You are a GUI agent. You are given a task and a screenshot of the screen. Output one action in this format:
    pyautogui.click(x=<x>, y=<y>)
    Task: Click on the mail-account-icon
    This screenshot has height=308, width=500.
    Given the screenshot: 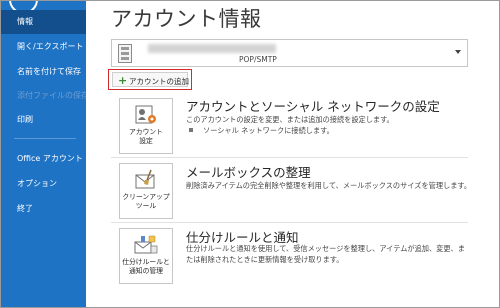 What is the action you would take?
    pyautogui.click(x=125, y=53)
    